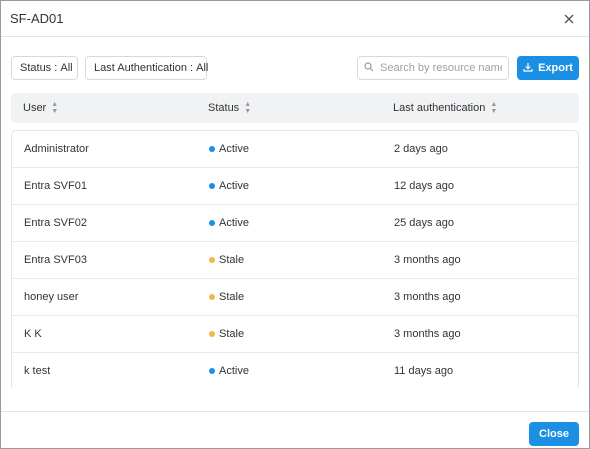 This screenshot has width=590, height=449. I want to click on user-cell: k test, so click(37, 371).